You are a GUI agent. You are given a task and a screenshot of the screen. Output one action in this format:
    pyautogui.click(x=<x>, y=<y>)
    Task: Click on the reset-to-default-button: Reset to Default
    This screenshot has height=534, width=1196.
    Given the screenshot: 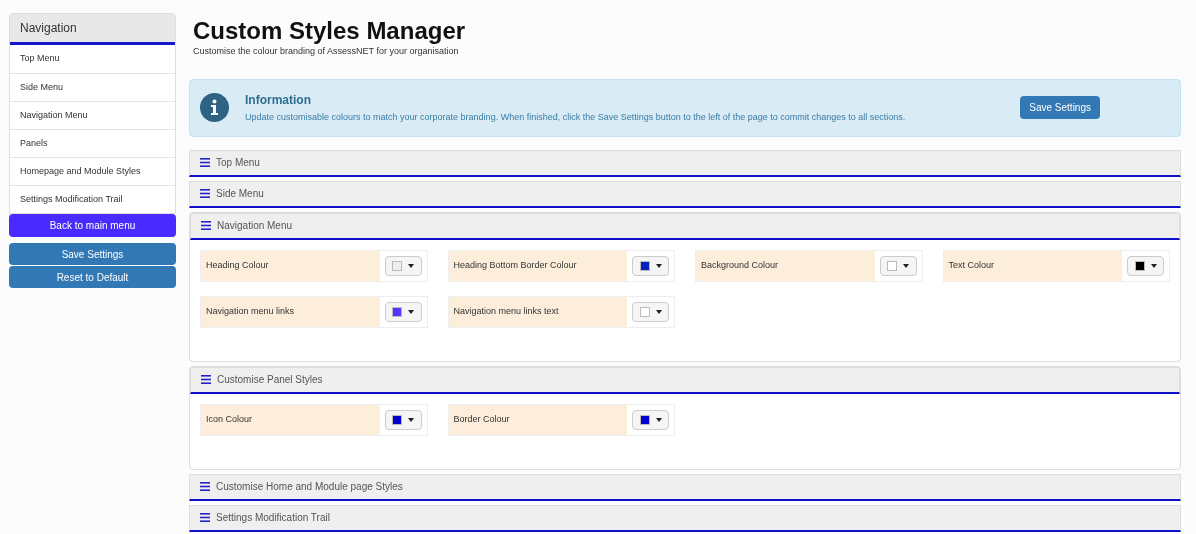 What is the action you would take?
    pyautogui.click(x=92, y=277)
    